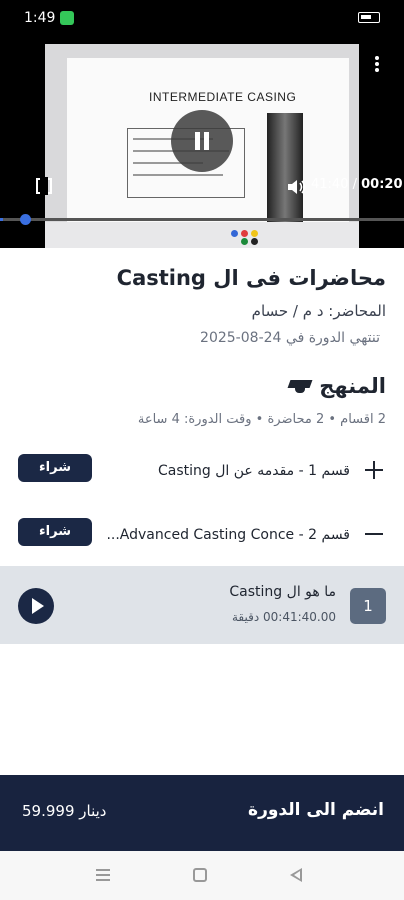 The image size is (404, 900). Describe the element at coordinates (202, 235) in the screenshot. I see `slide-toolbar` at that location.